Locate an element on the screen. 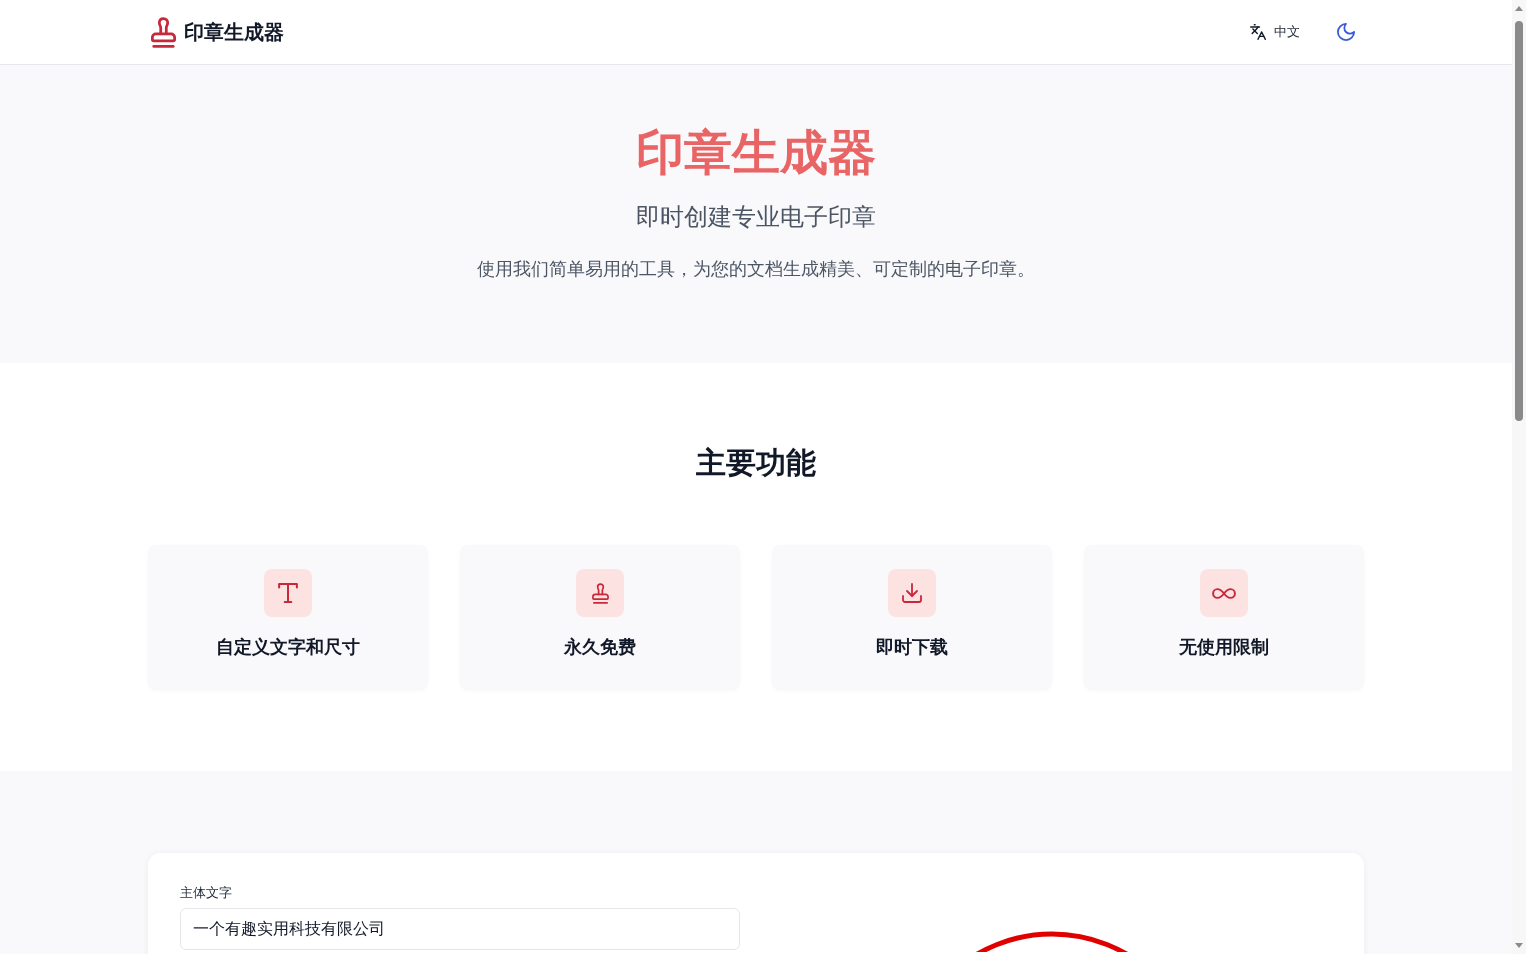  feature-title: 永久免费 is located at coordinates (600, 647).